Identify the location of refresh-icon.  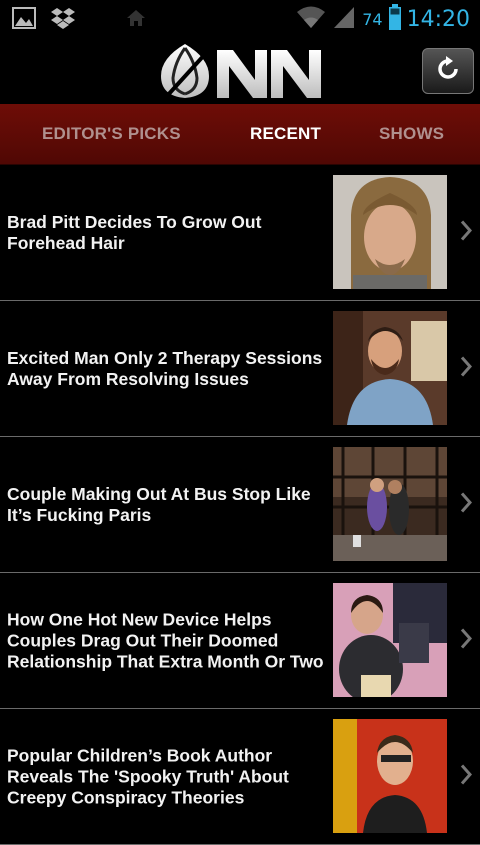
(448, 71).